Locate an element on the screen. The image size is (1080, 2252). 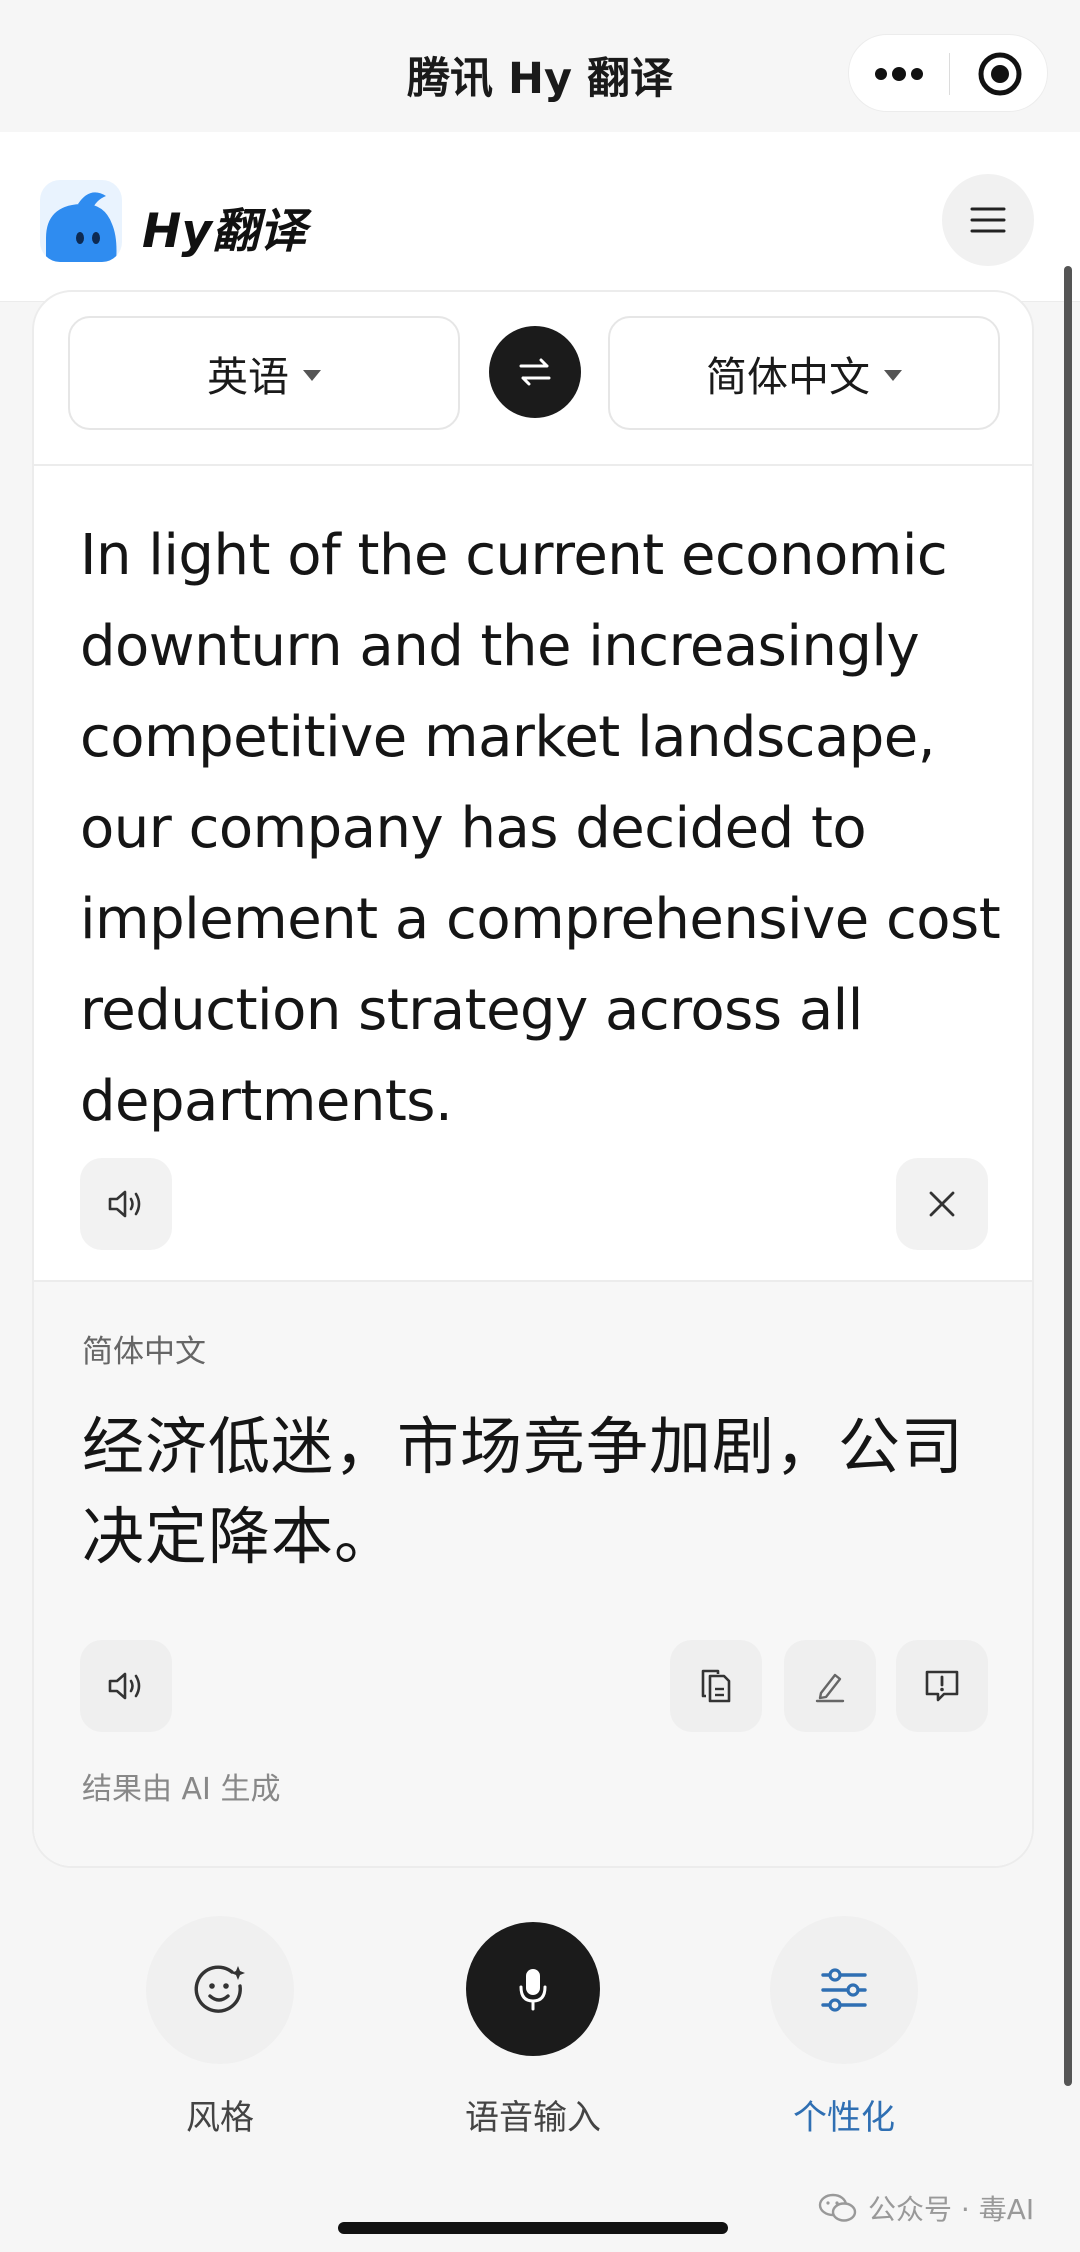
close-icon is located at coordinates (942, 1204).